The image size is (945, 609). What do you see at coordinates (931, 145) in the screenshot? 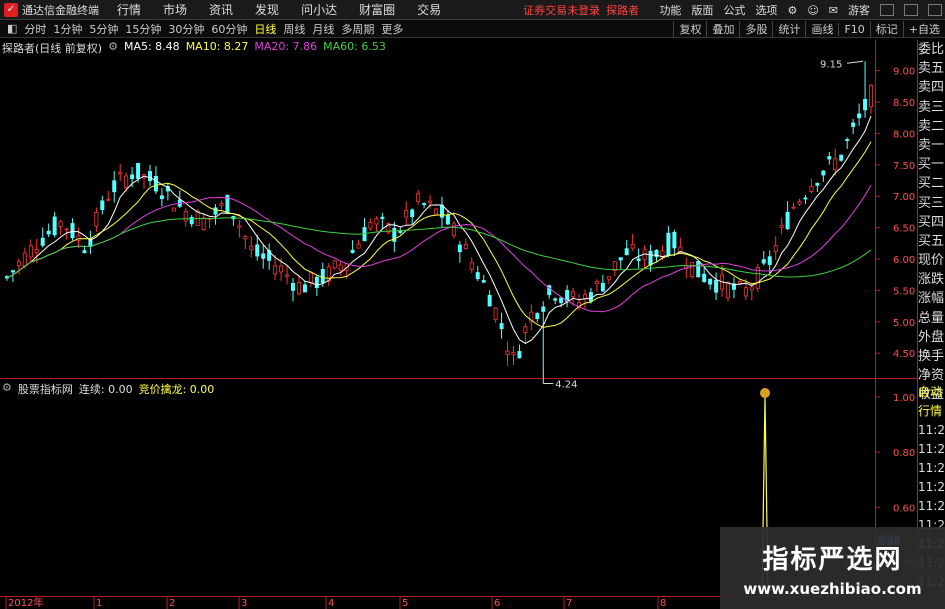
I see `side-item: 卖一` at bounding box center [931, 145].